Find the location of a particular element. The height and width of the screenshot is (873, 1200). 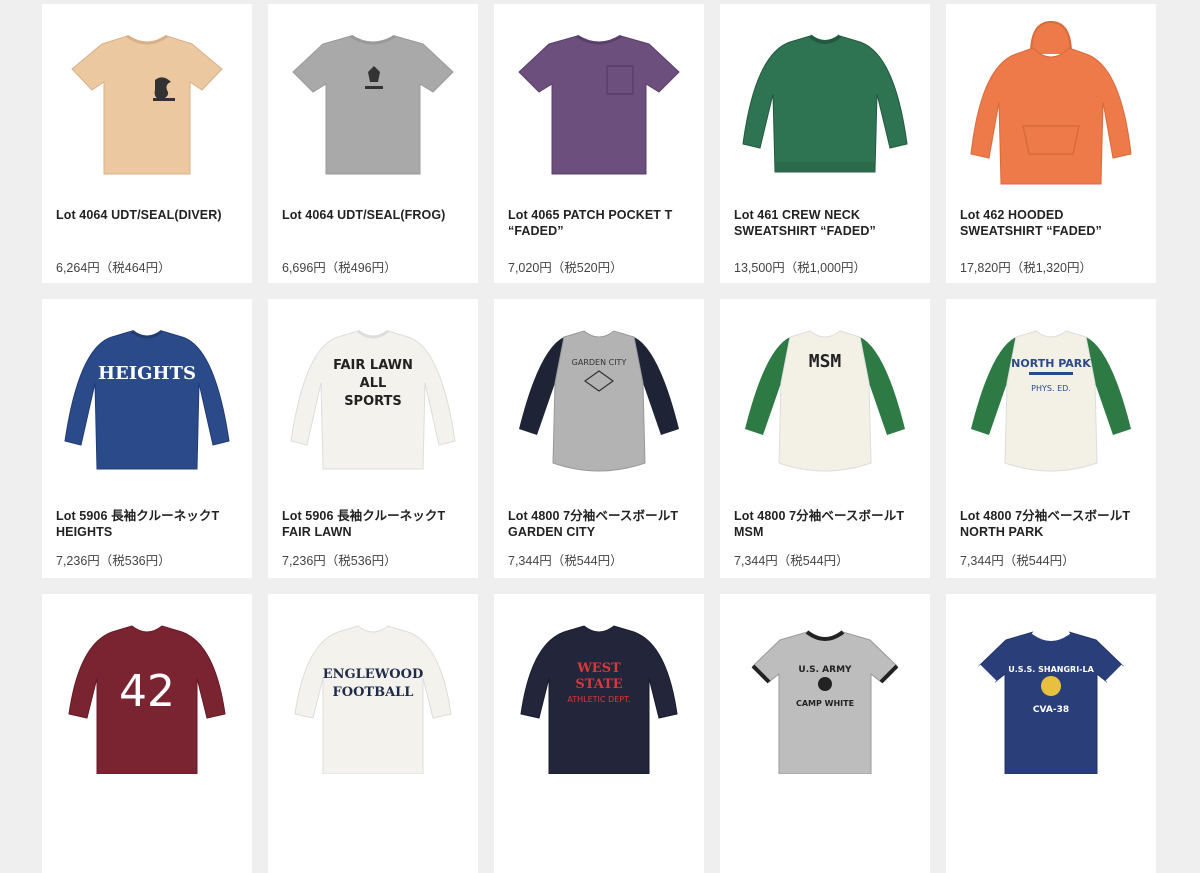

svg-text: ATHLETIC DEPT. is located at coordinates (598, 699).